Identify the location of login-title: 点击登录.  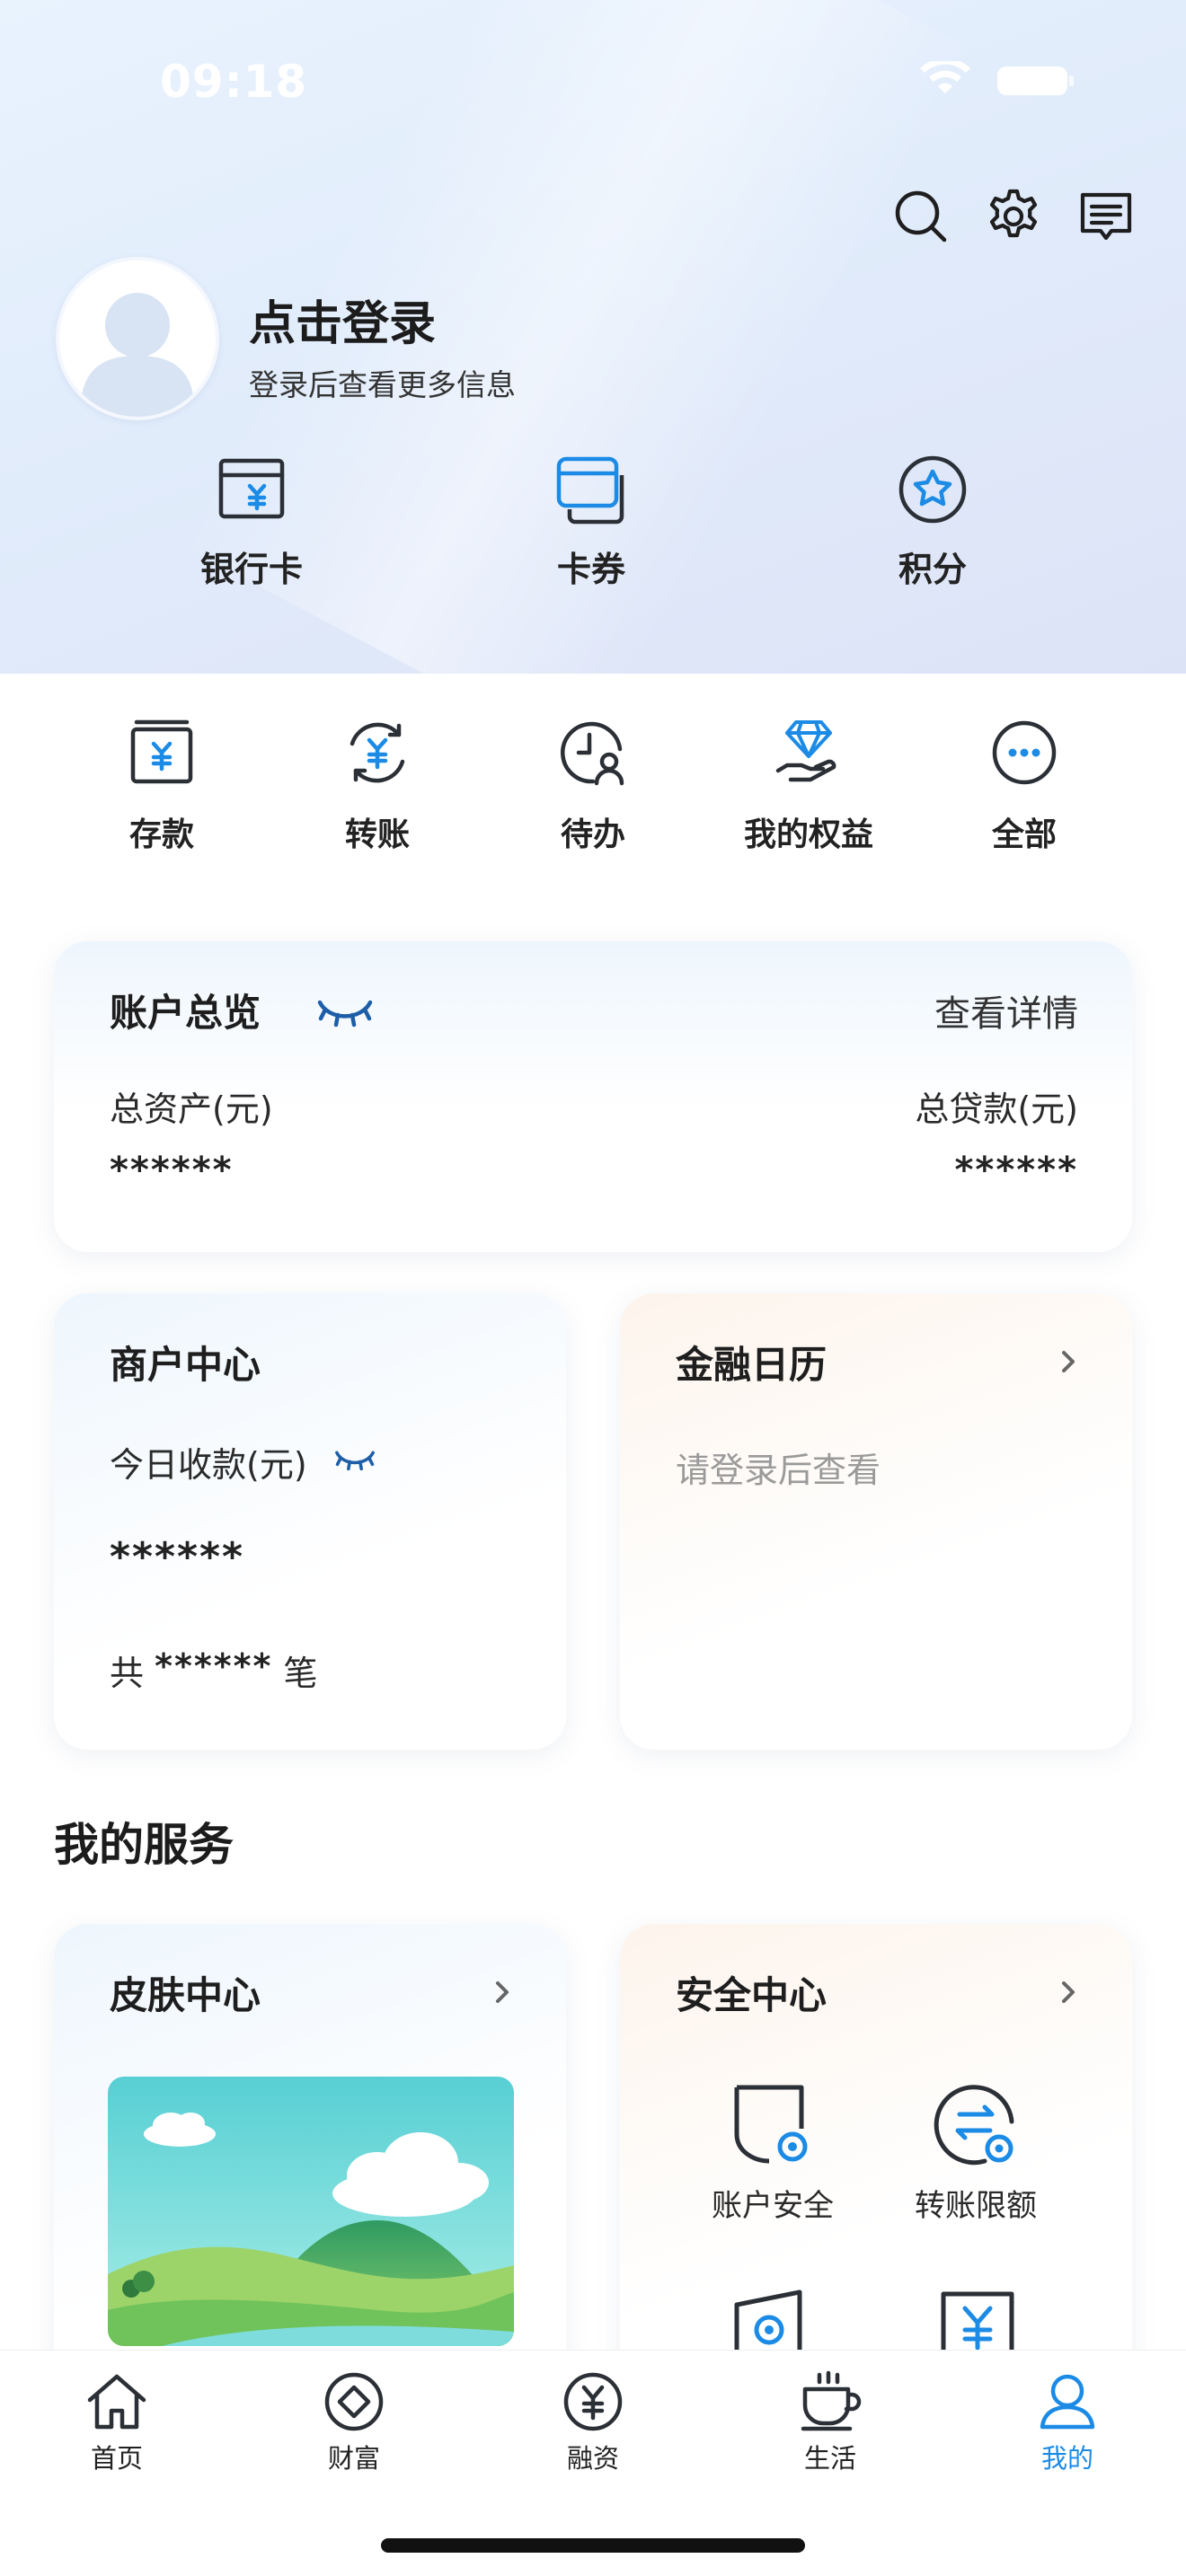
(342, 319).